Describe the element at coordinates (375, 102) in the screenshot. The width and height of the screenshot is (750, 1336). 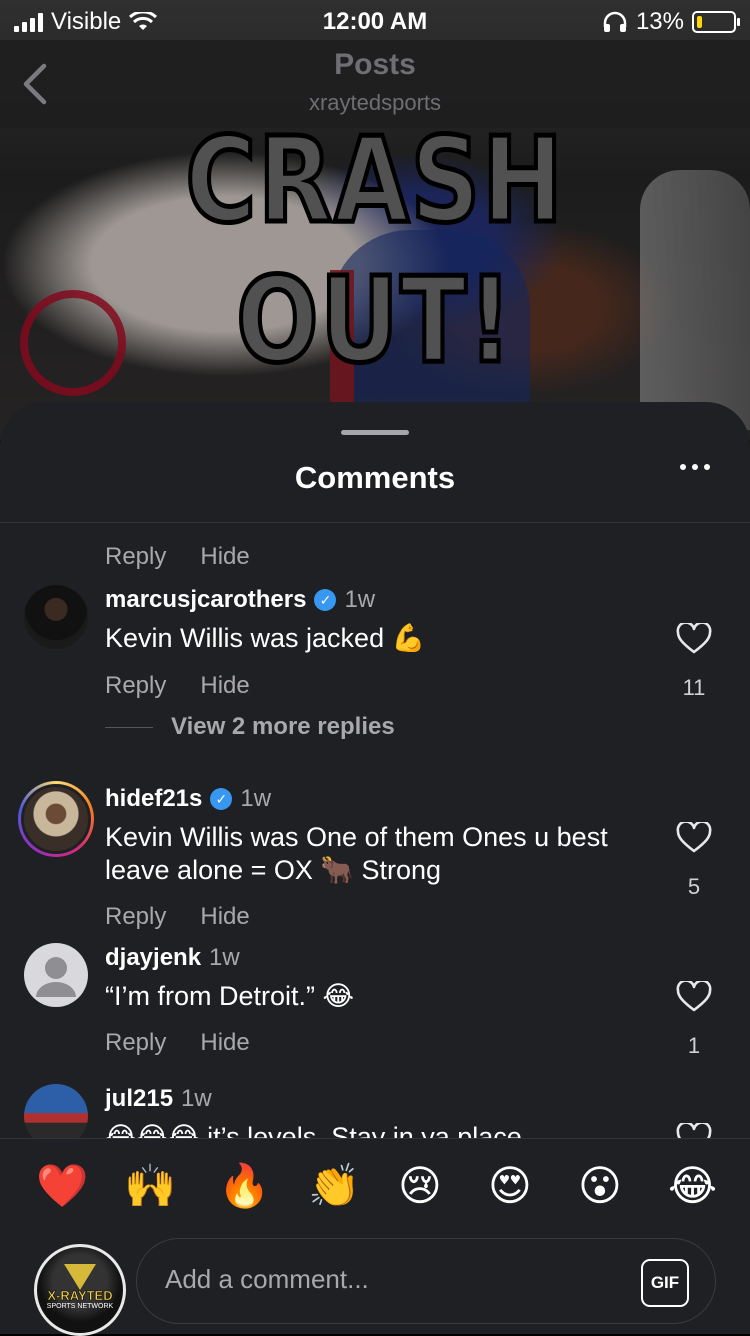
I see `nav-subtitle: xraytedsports` at that location.